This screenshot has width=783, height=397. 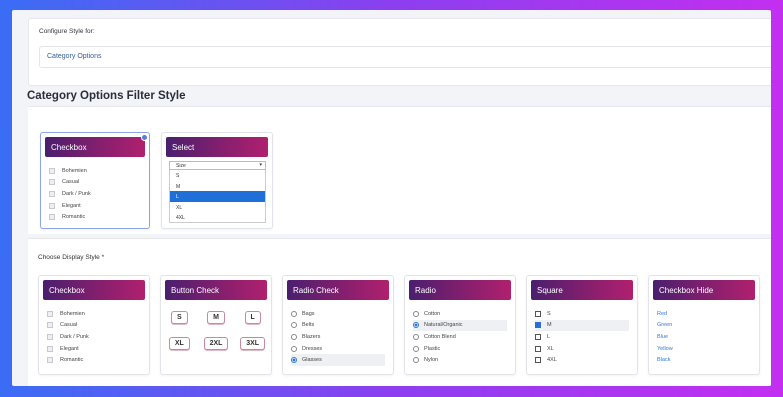 I want to click on list-item: Nylon, so click(x=460, y=360).